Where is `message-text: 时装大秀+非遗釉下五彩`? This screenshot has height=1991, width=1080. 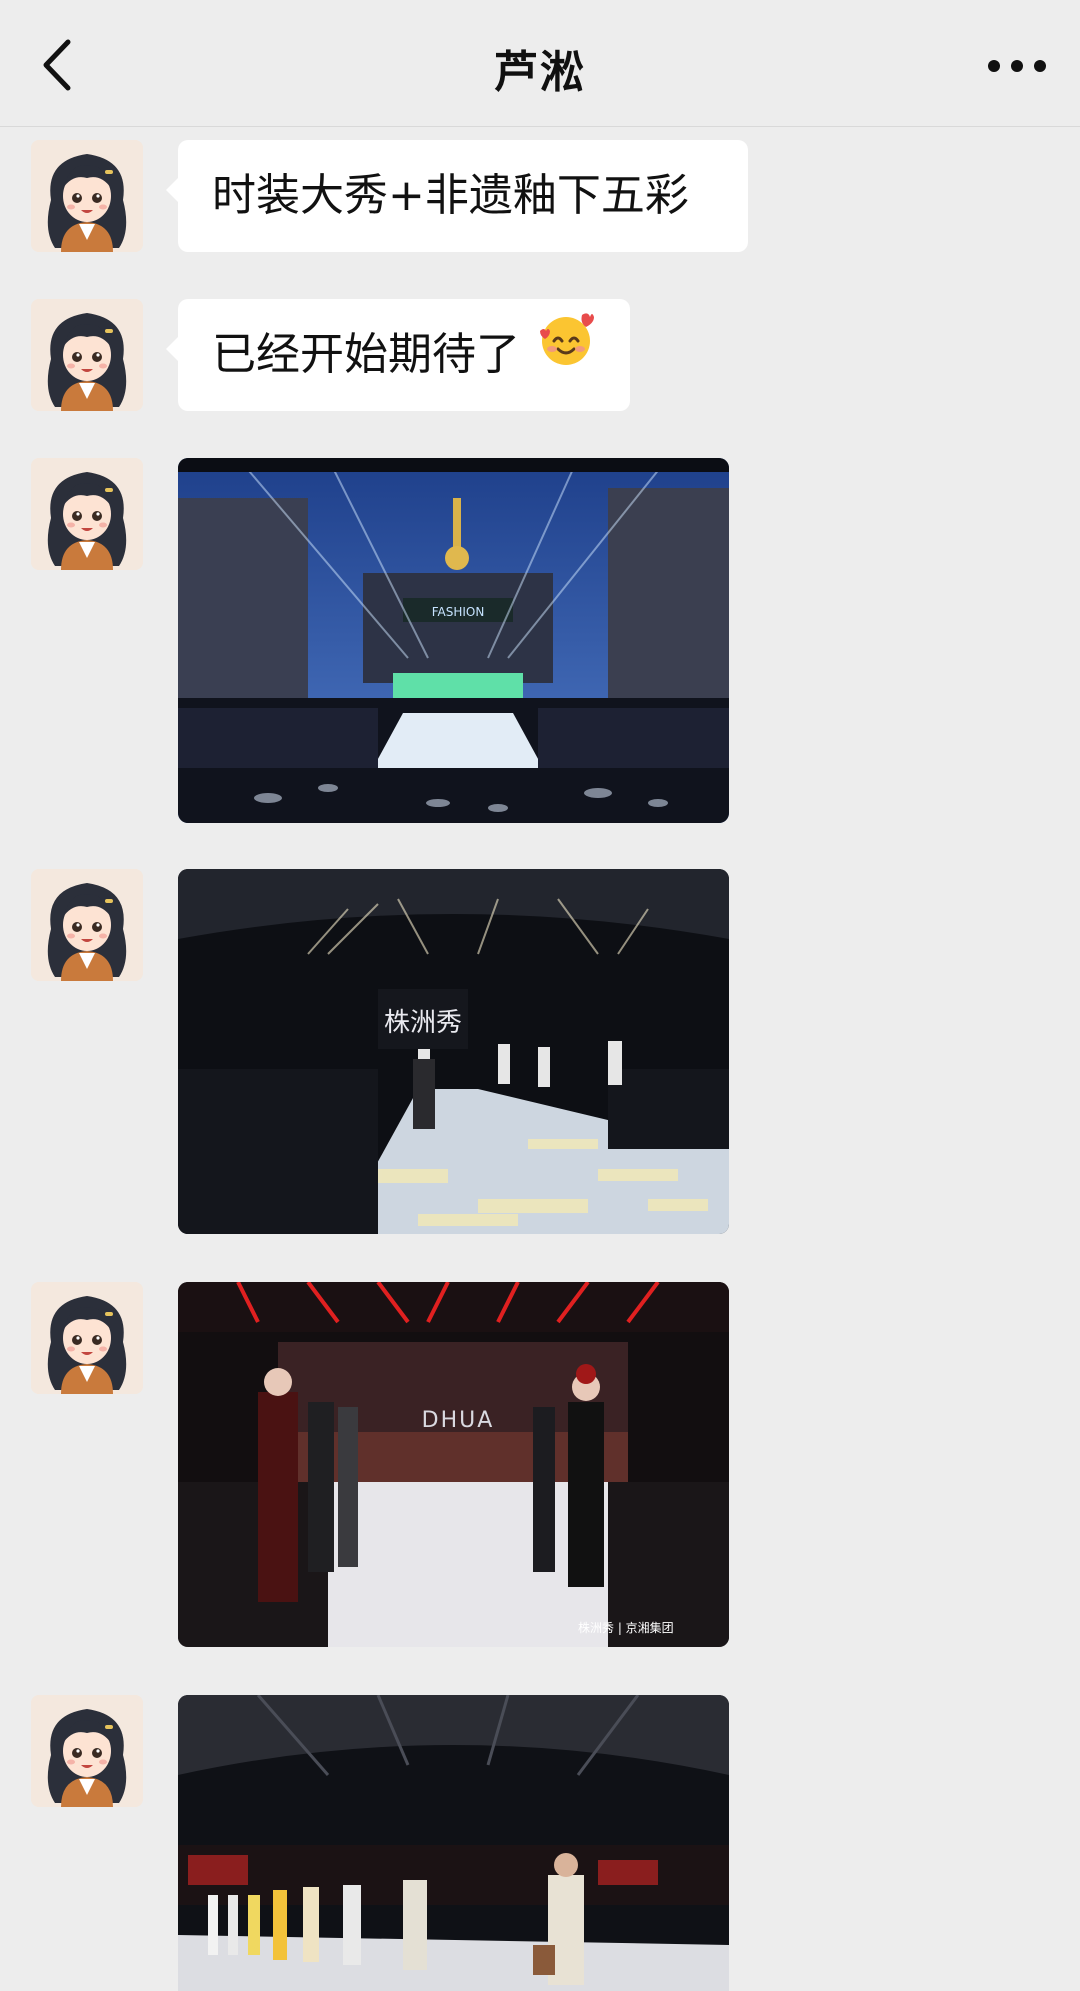 message-text: 时装大秀+非遗釉下五彩 is located at coordinates (450, 195).